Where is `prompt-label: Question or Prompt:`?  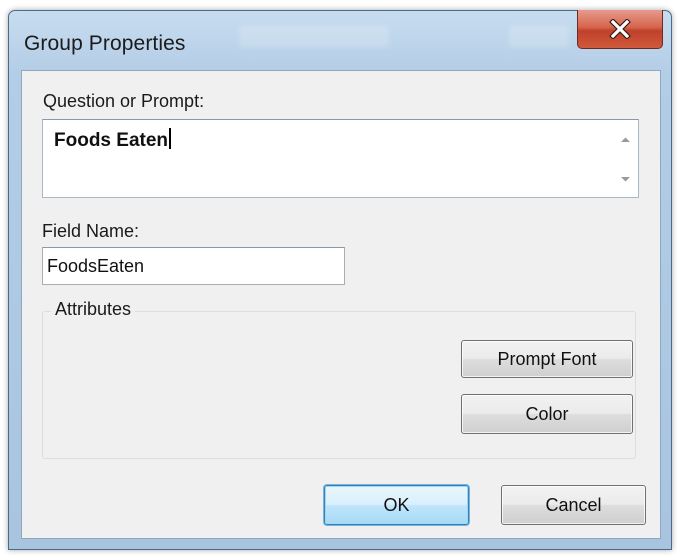 prompt-label: Question or Prompt: is located at coordinates (124, 101).